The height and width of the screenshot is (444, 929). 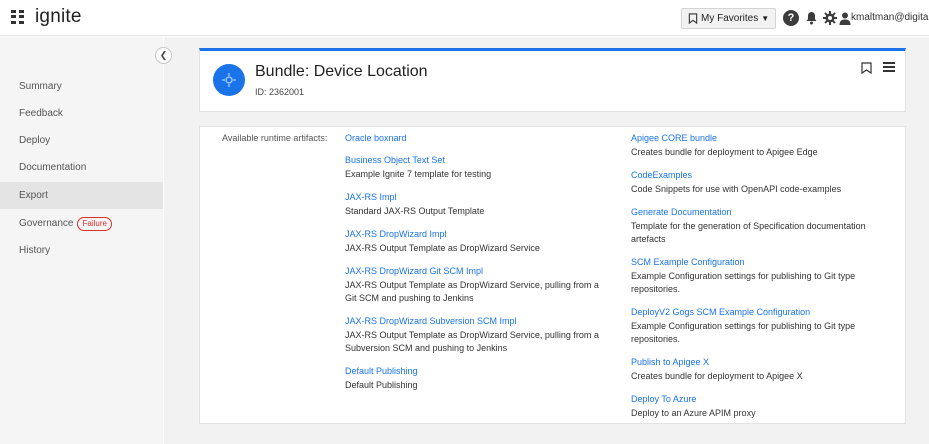 What do you see at coordinates (693, 18) in the screenshot?
I see `bookmark-outline-icon` at bounding box center [693, 18].